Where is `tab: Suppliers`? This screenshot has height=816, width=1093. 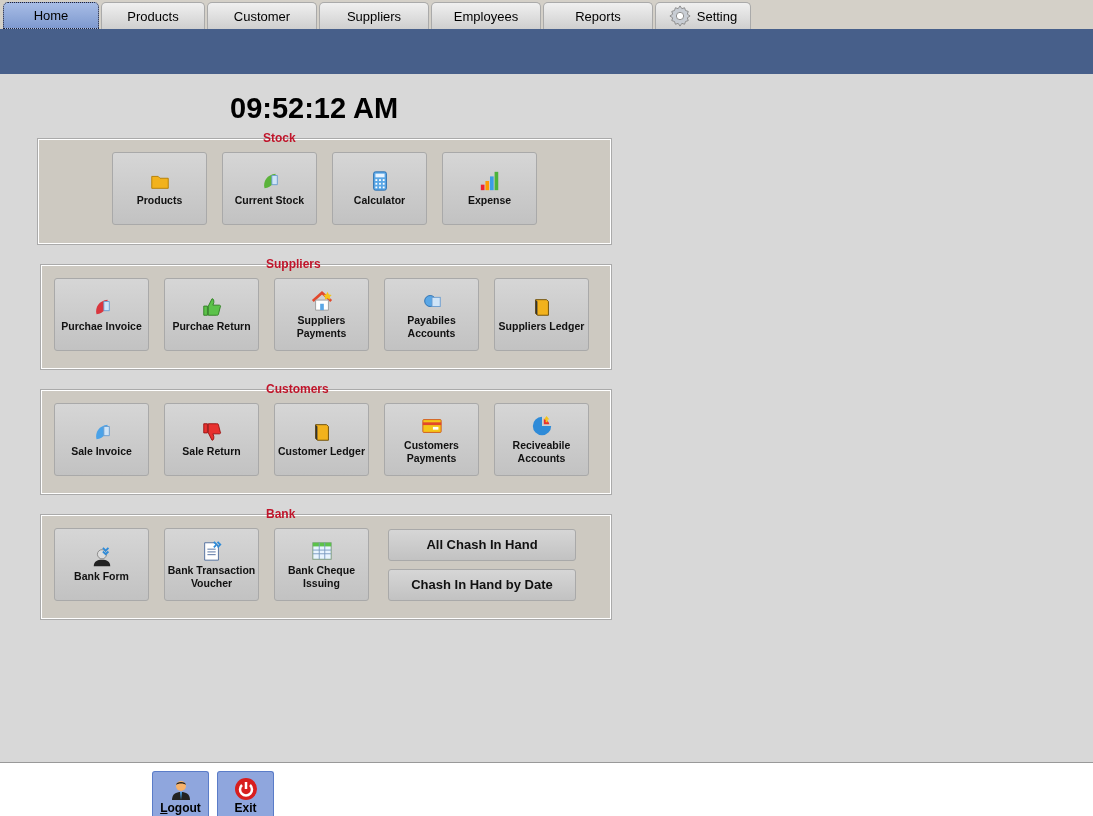
tab: Suppliers is located at coordinates (374, 15).